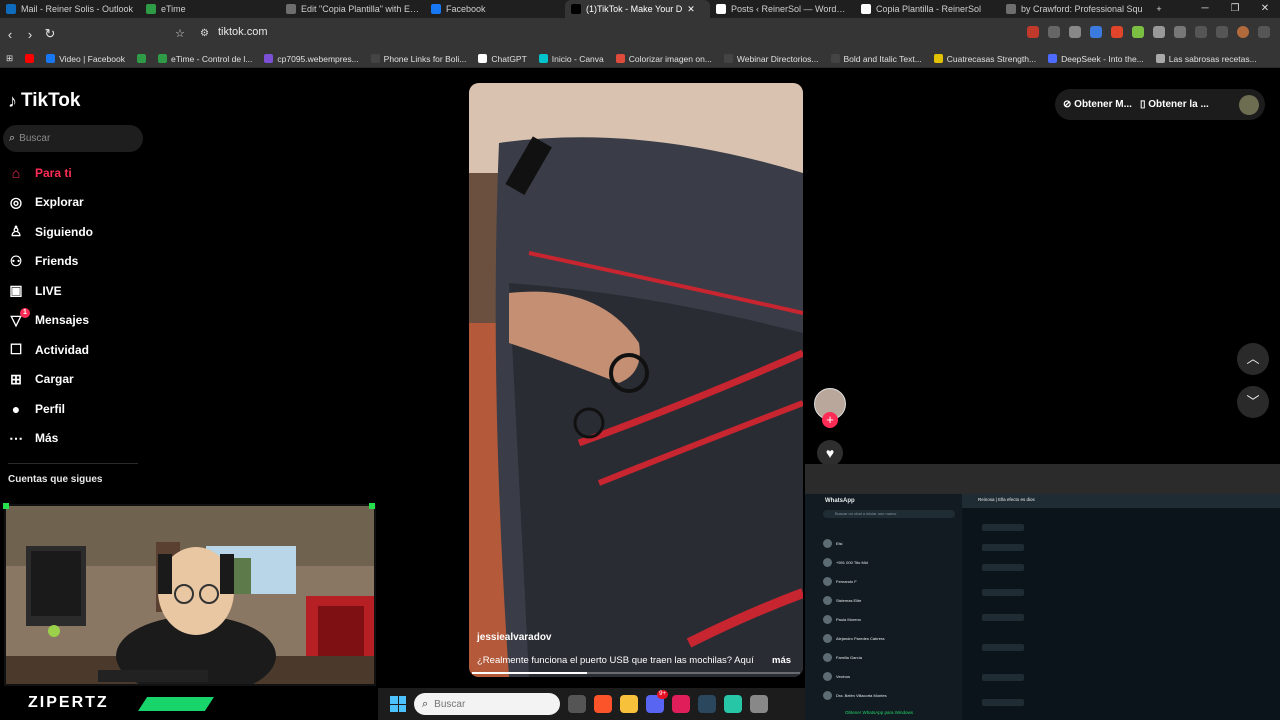 The width and height of the screenshot is (1280, 720). What do you see at coordinates (1159, 9) in the screenshot?
I see `new-tab-icon: +` at bounding box center [1159, 9].